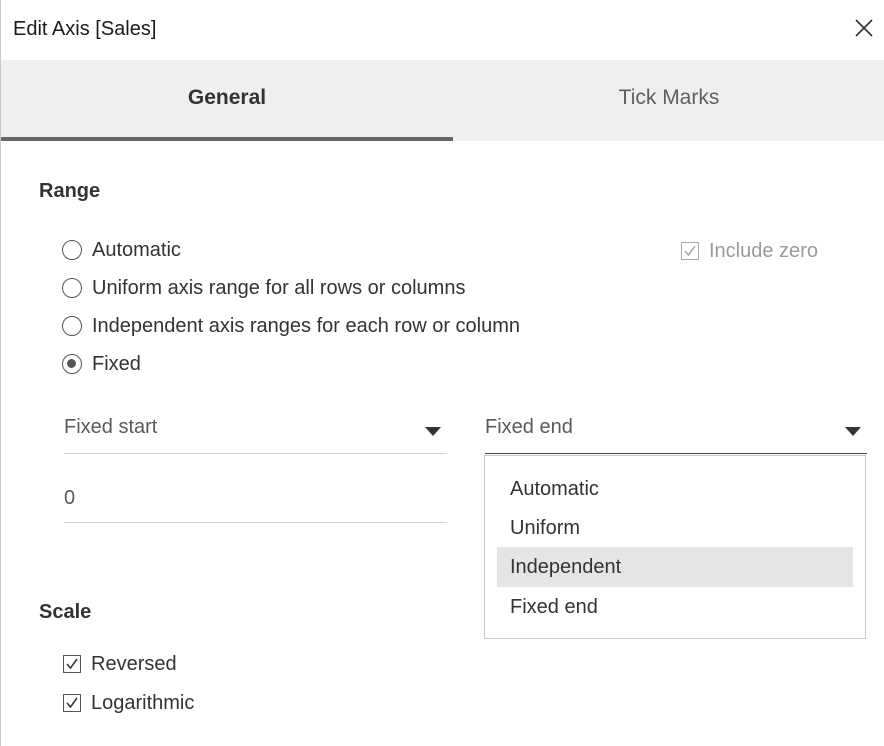  Describe the element at coordinates (255, 499) in the screenshot. I see `fixed-start-value-input: 0` at that location.